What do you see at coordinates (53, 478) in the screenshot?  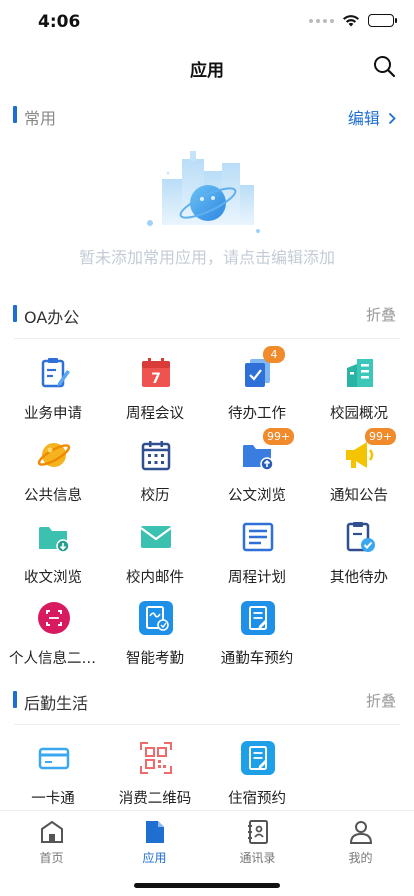 I see `app-public-info: 公共信息` at bounding box center [53, 478].